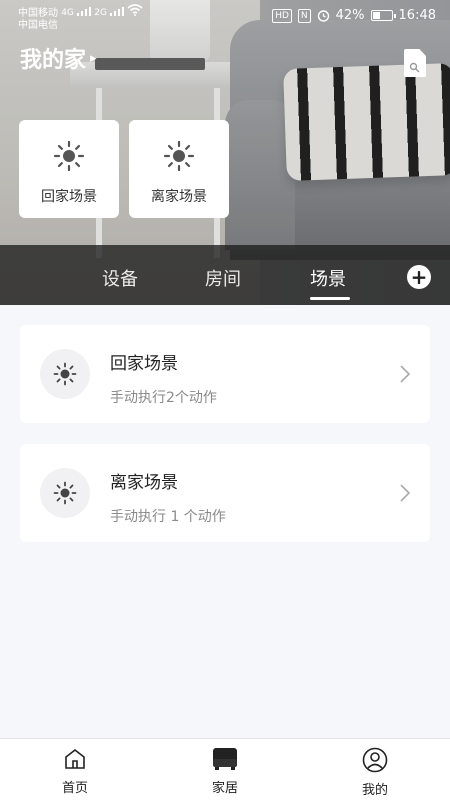 This screenshot has width=450, height=800. I want to click on battery-percent: 42%, so click(350, 15).